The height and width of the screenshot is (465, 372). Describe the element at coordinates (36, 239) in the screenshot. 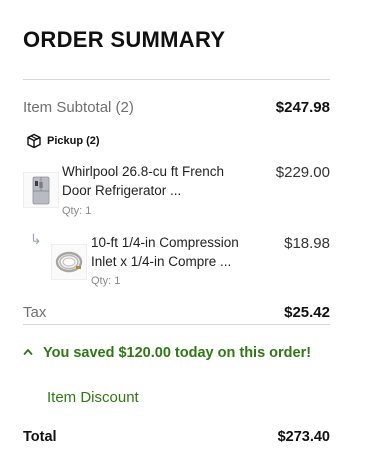

I see `sub-item-arrow-icon: ↳` at that location.